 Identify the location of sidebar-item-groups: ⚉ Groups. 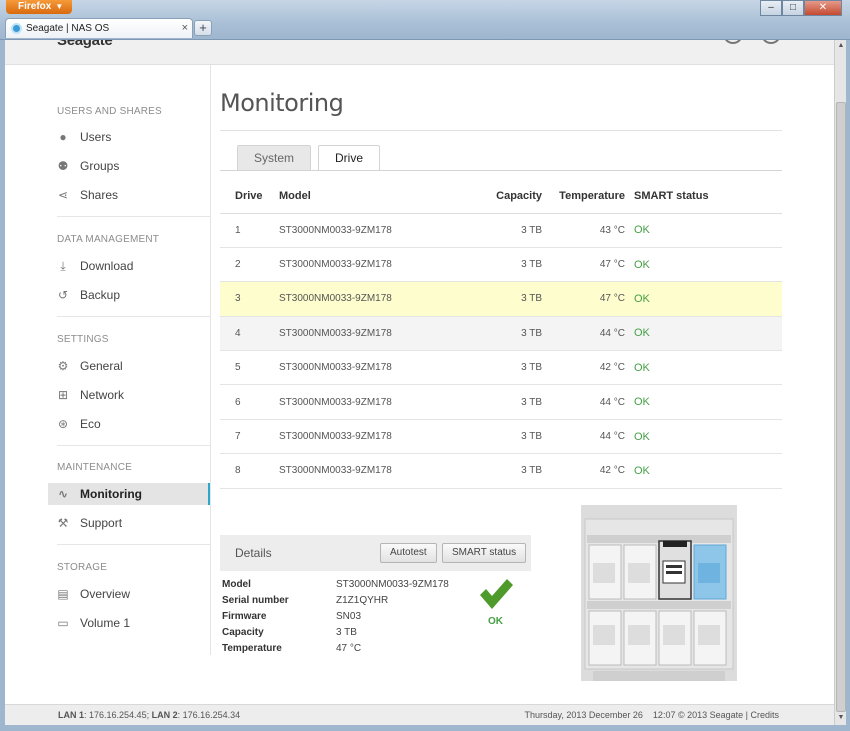
(129, 166).